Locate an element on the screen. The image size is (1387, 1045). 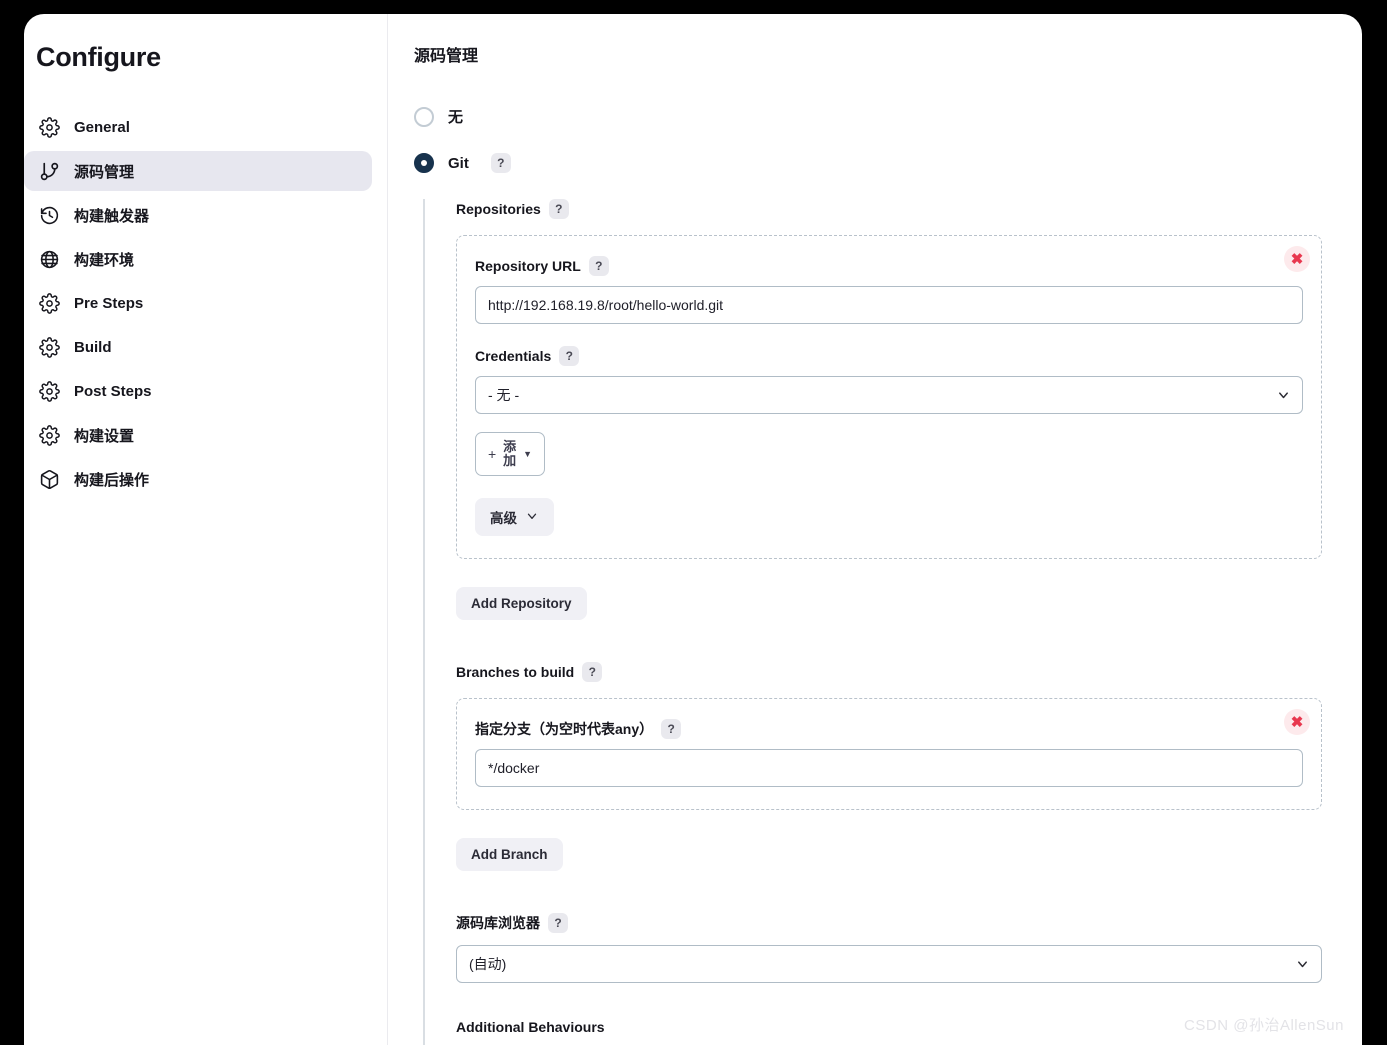
sidebar-item-build-environment: 构建环境 is located at coordinates (198, 259).